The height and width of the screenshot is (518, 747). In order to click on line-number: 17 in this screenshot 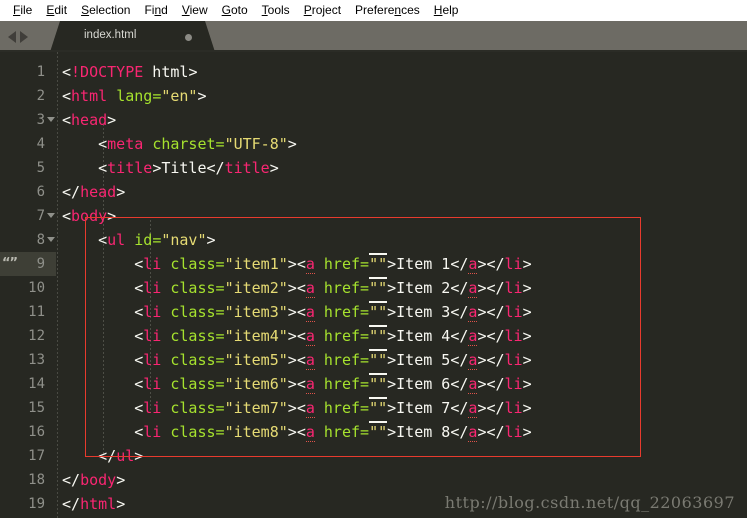, I will do `click(36, 456)`.